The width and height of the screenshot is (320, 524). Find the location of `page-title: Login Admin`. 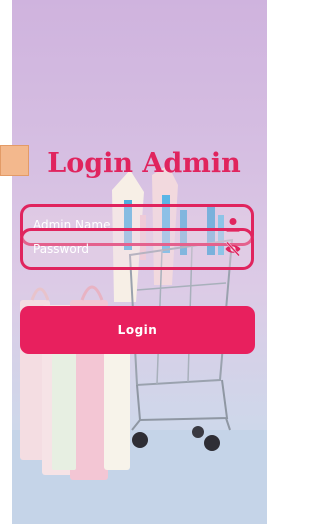

page-title: Login Admin is located at coordinates (144, 163).